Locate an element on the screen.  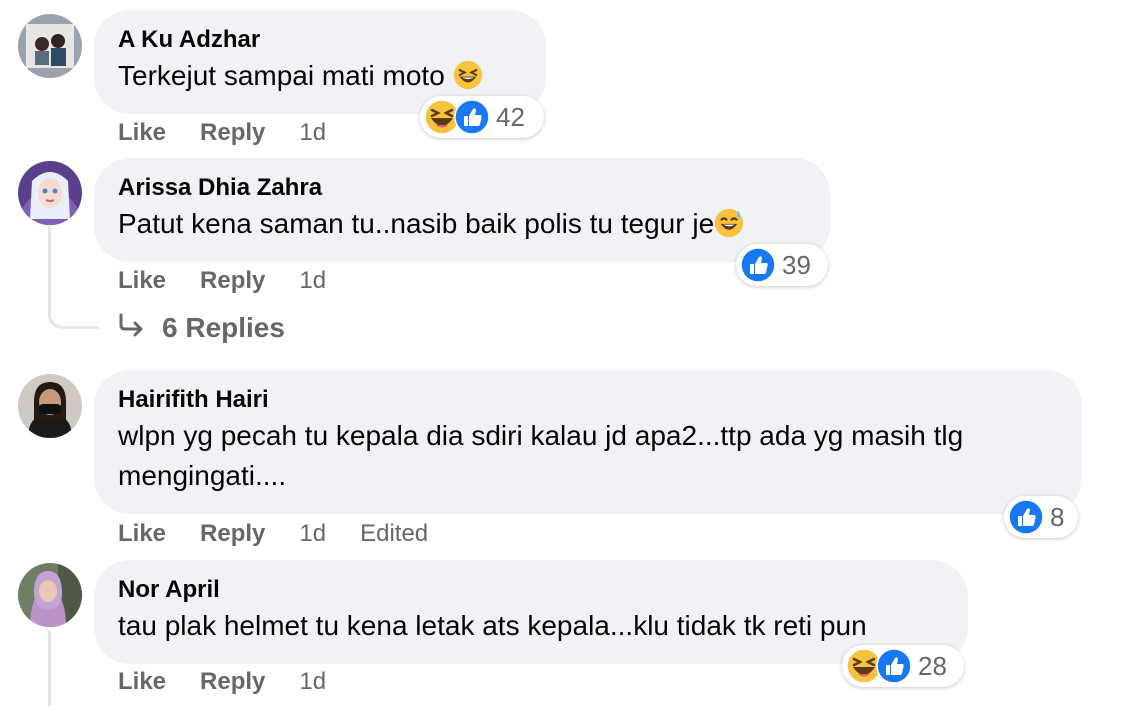
reaction-summary: 42 is located at coordinates (482, 117).